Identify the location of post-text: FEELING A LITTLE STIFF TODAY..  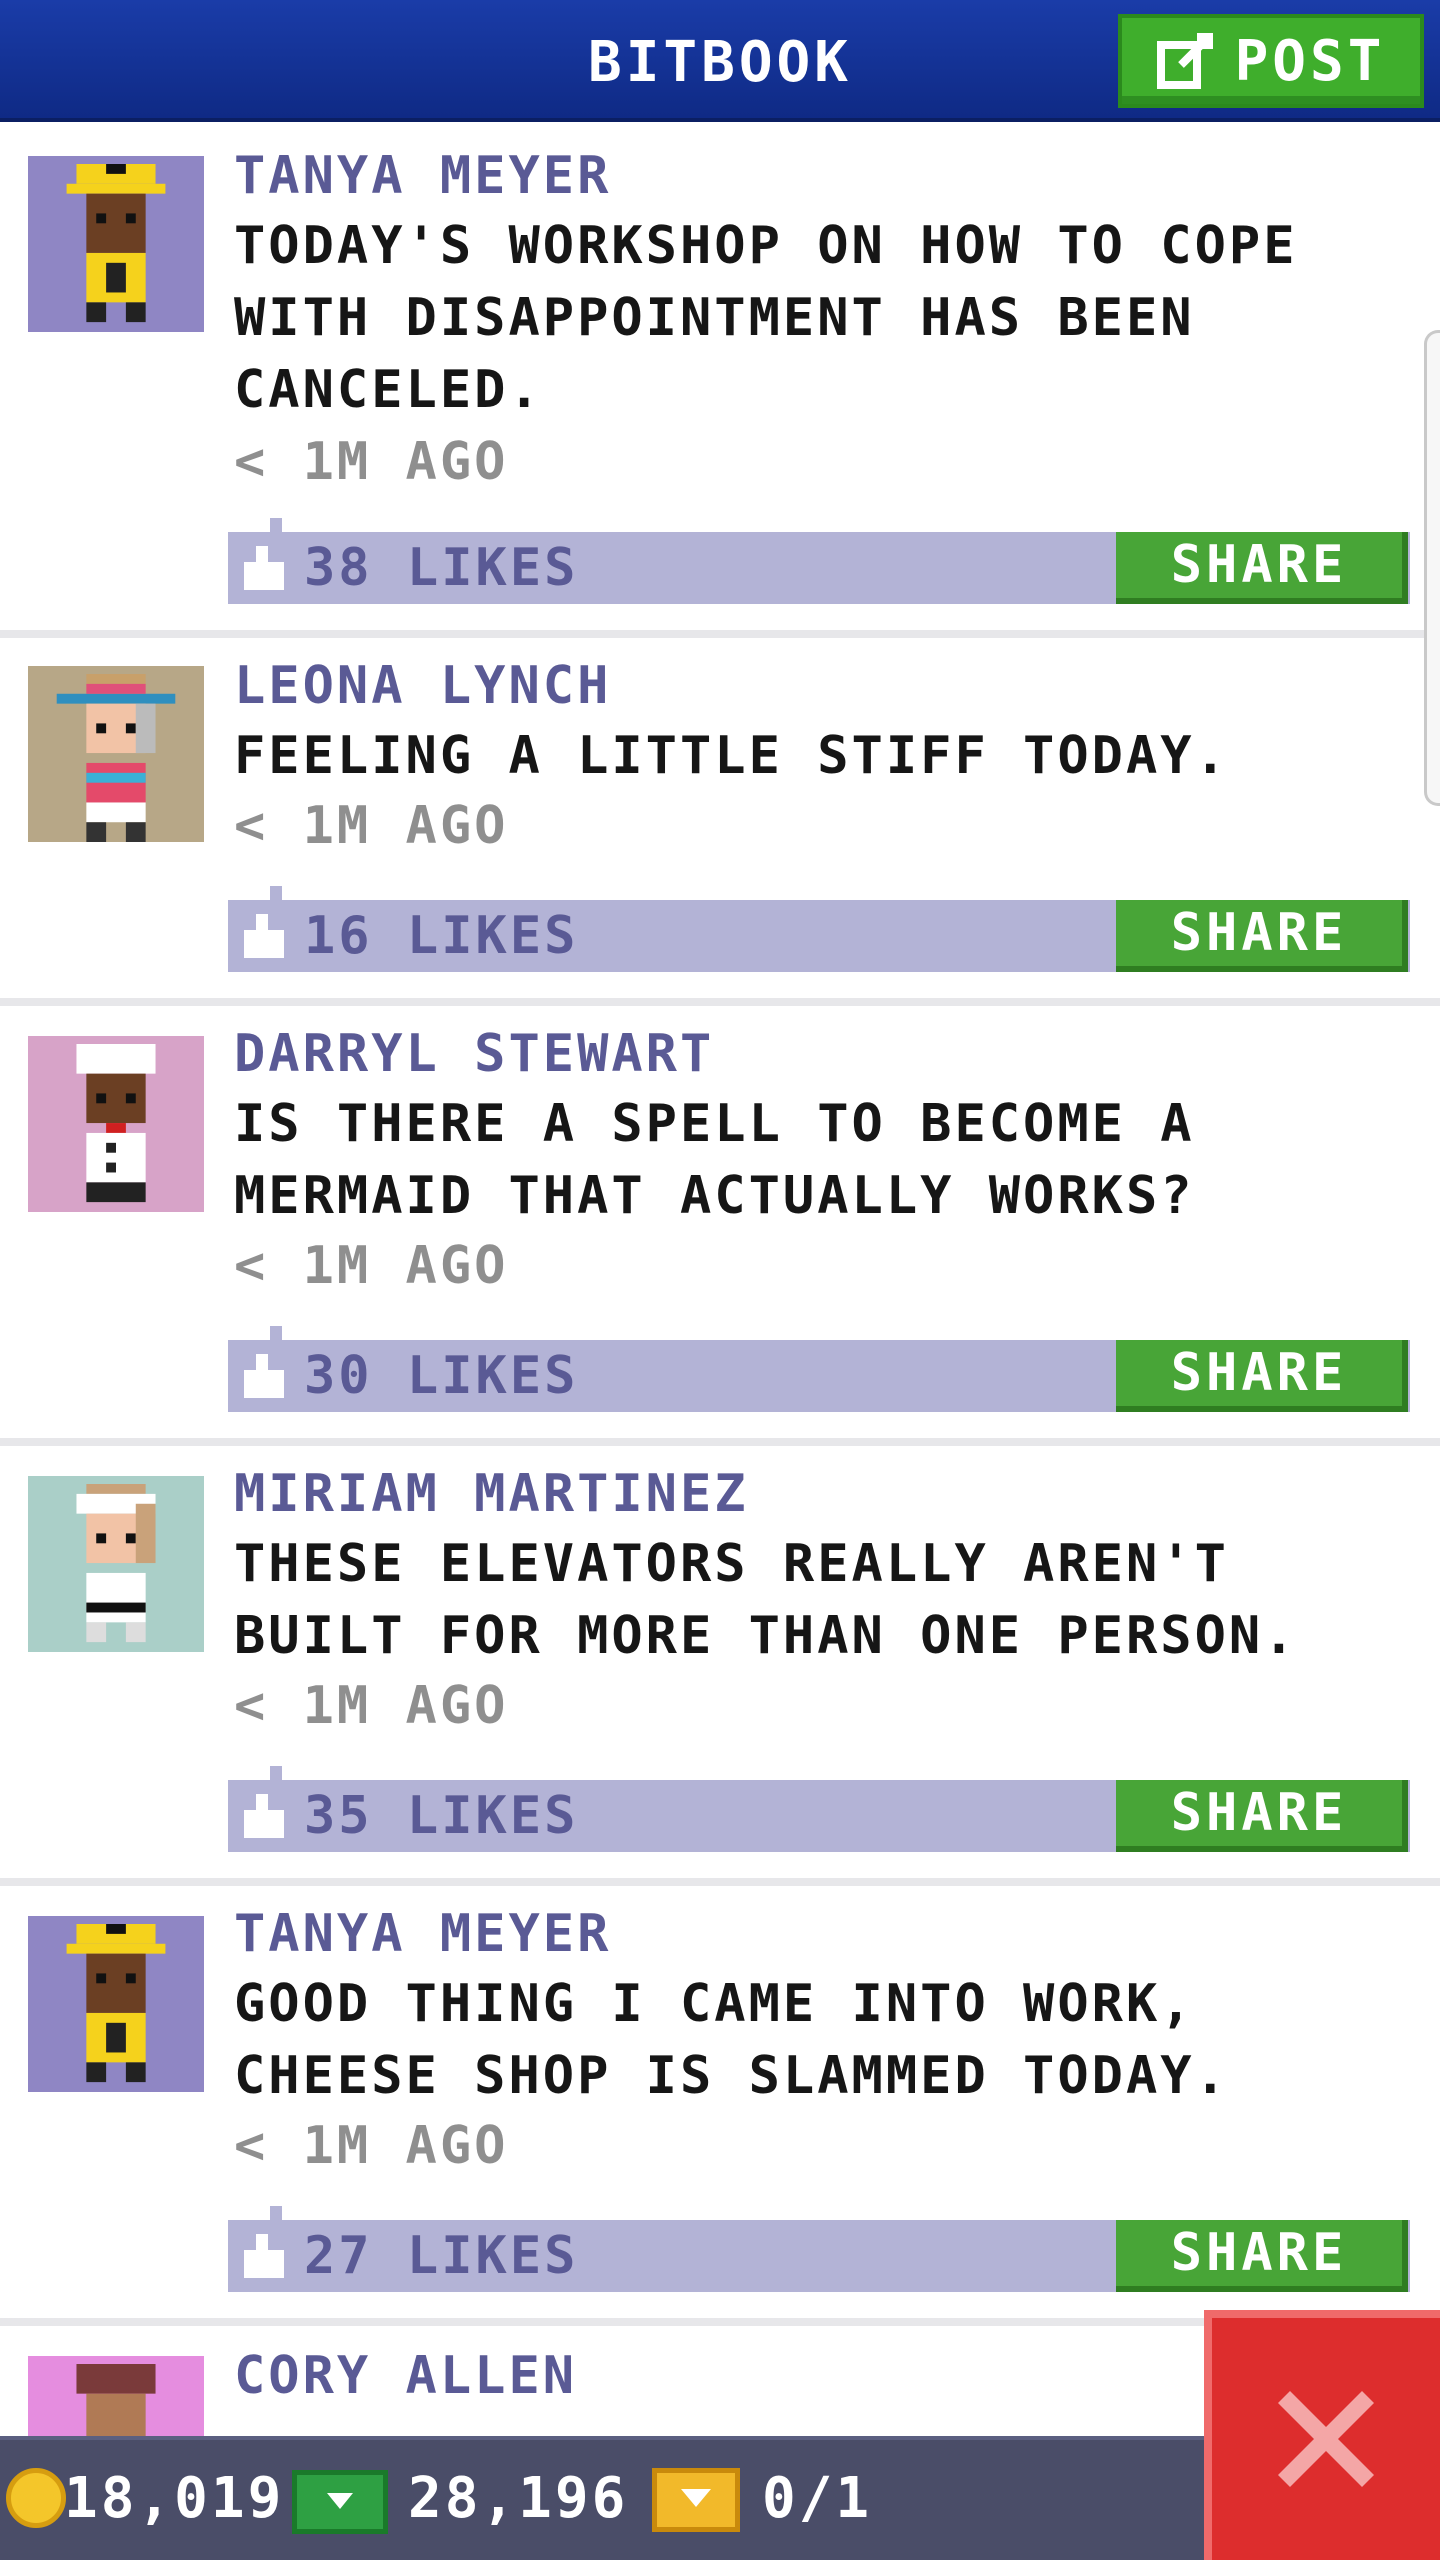
(731, 756).